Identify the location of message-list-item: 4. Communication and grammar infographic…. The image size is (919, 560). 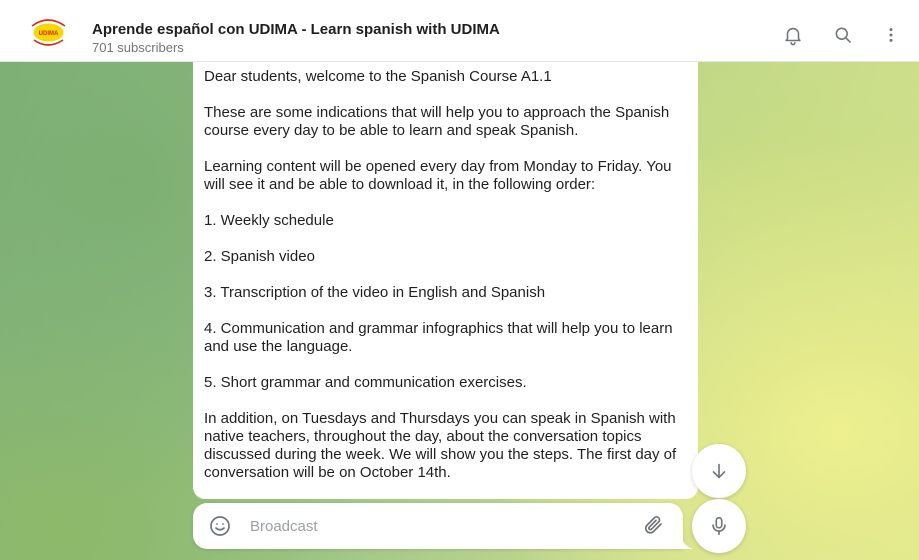
(438, 337).